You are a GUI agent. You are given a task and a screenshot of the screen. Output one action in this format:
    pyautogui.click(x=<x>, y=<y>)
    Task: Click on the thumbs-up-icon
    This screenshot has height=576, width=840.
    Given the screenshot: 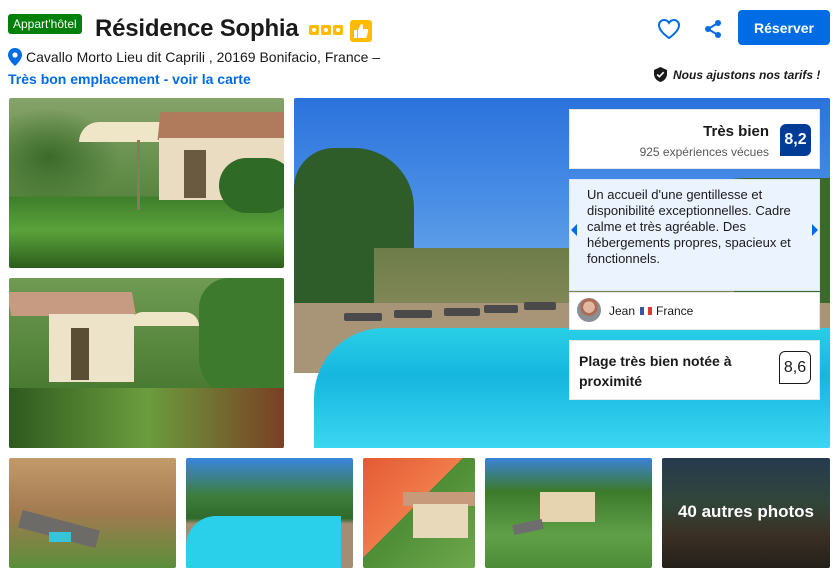 What is the action you would take?
    pyautogui.click(x=361, y=31)
    